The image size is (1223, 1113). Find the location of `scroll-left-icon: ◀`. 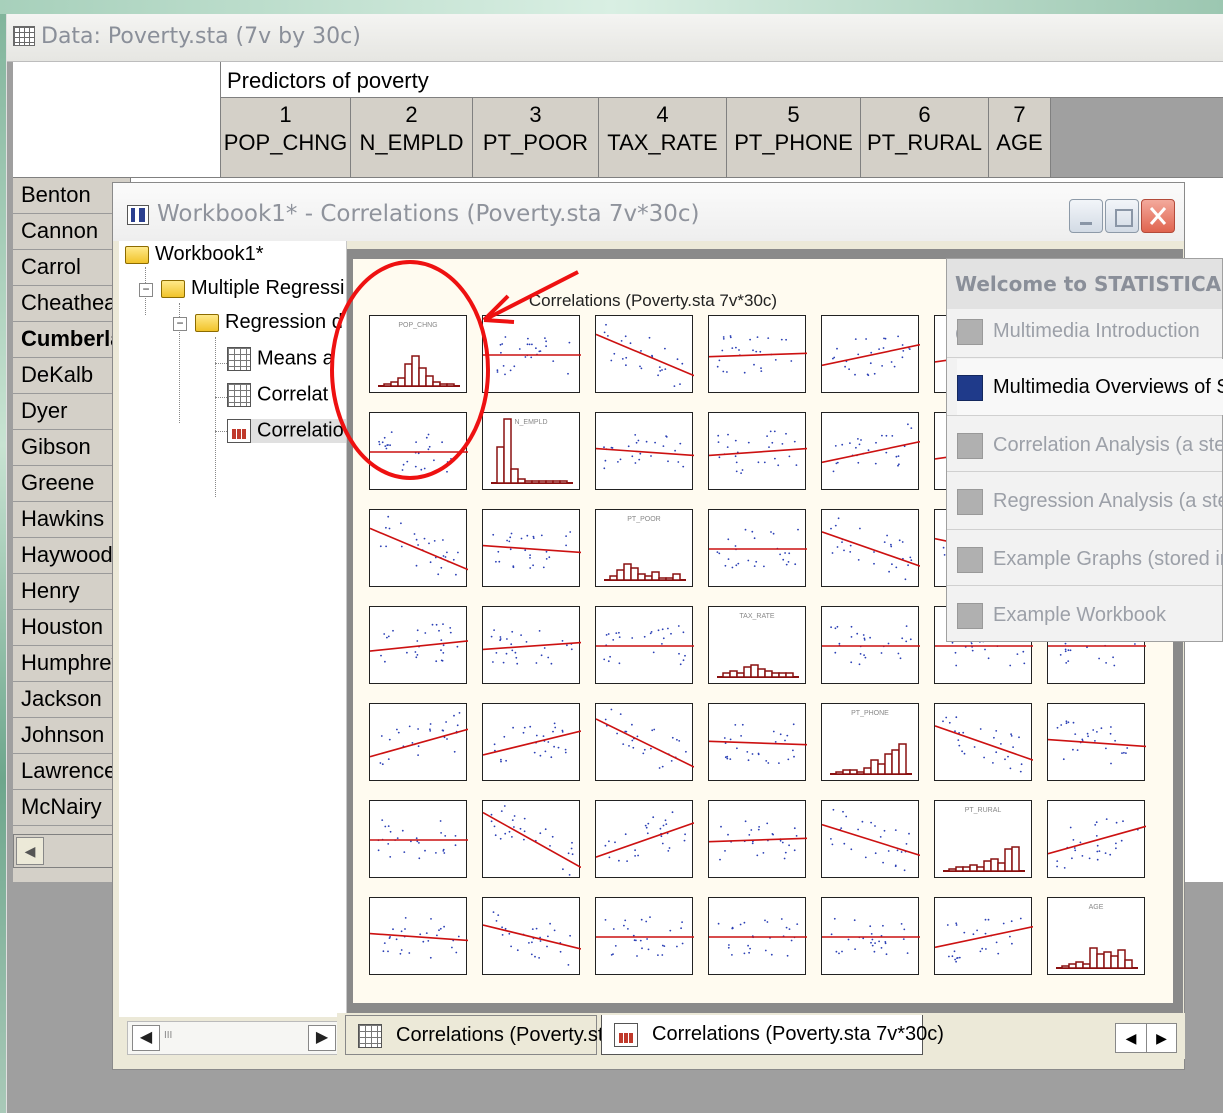

scroll-left-icon: ◀ is located at coordinates (146, 1038).